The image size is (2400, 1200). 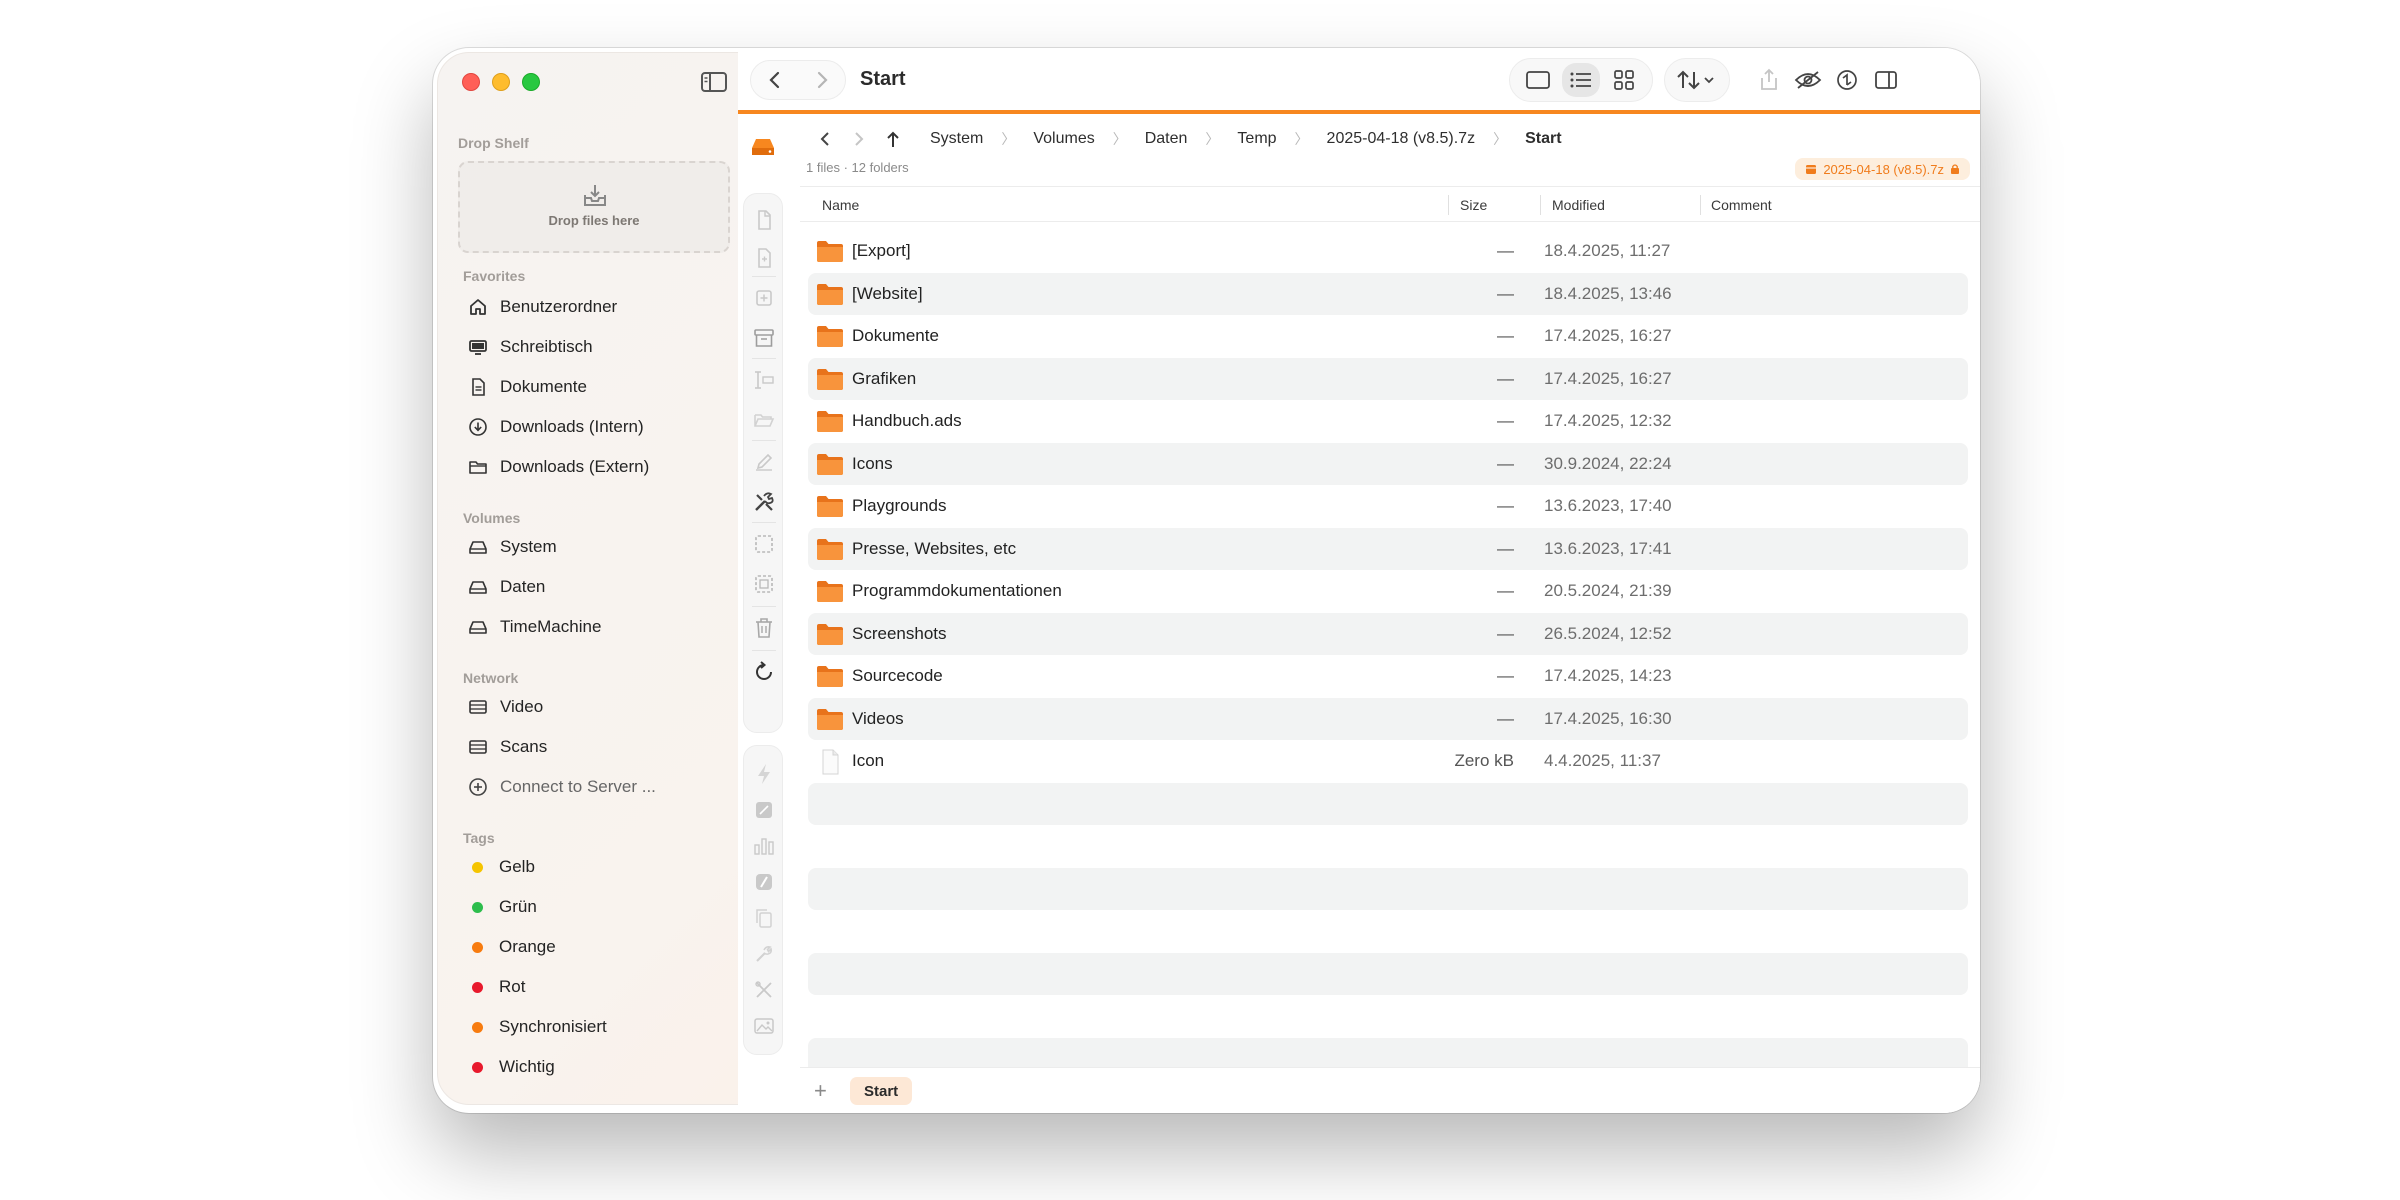 I want to click on table-row: Programmdokumentationen — 20.5.2024, 21:39, so click(x=1388, y=591).